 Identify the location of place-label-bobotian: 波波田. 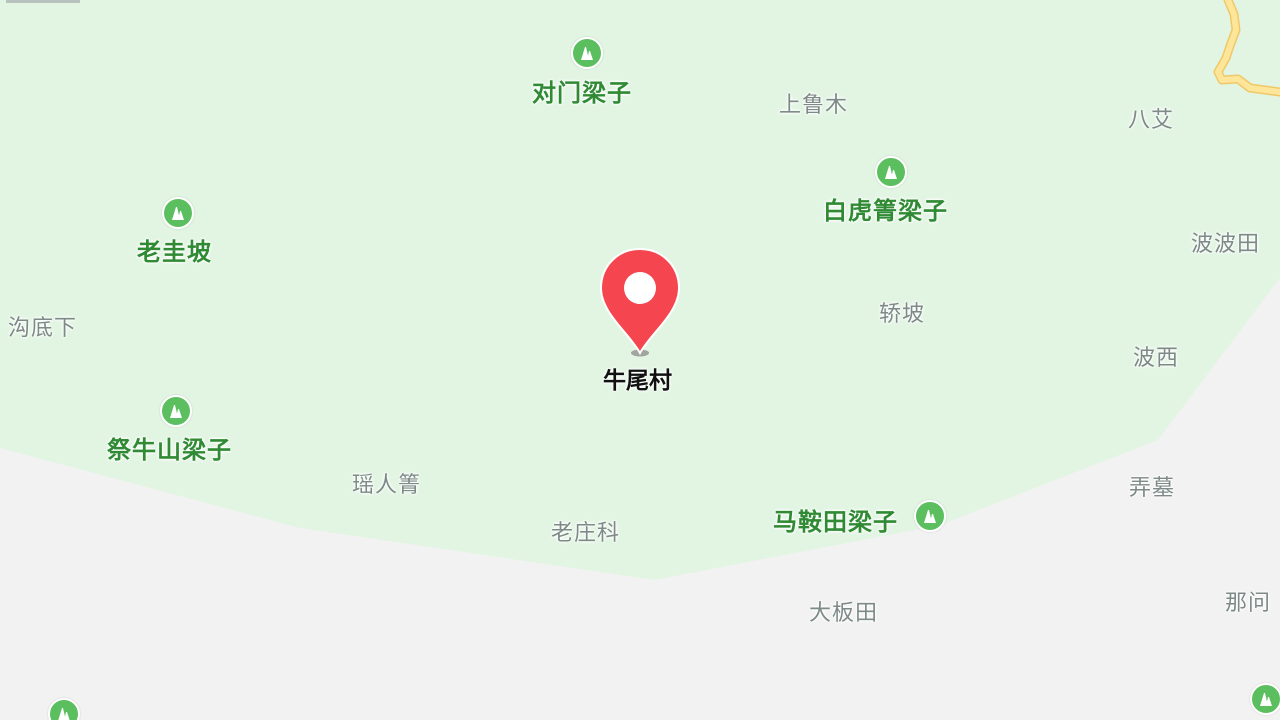
(1225, 242).